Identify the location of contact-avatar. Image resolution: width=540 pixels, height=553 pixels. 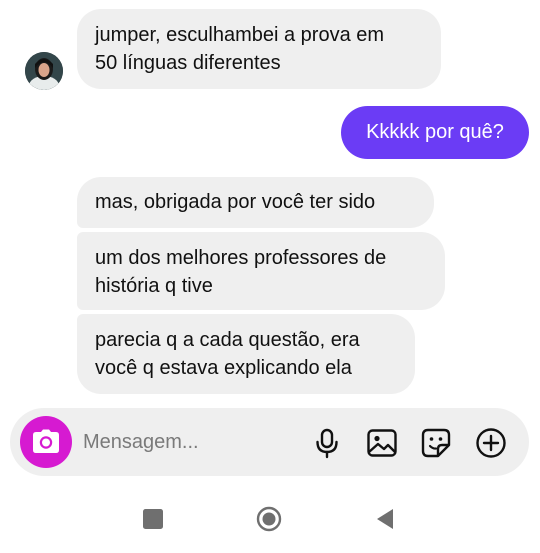
(44, 71).